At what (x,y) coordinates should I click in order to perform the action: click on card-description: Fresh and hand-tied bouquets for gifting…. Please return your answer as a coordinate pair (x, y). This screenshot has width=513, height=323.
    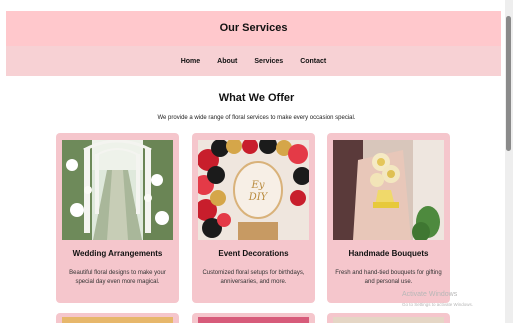
    Looking at the image, I should click on (388, 277).